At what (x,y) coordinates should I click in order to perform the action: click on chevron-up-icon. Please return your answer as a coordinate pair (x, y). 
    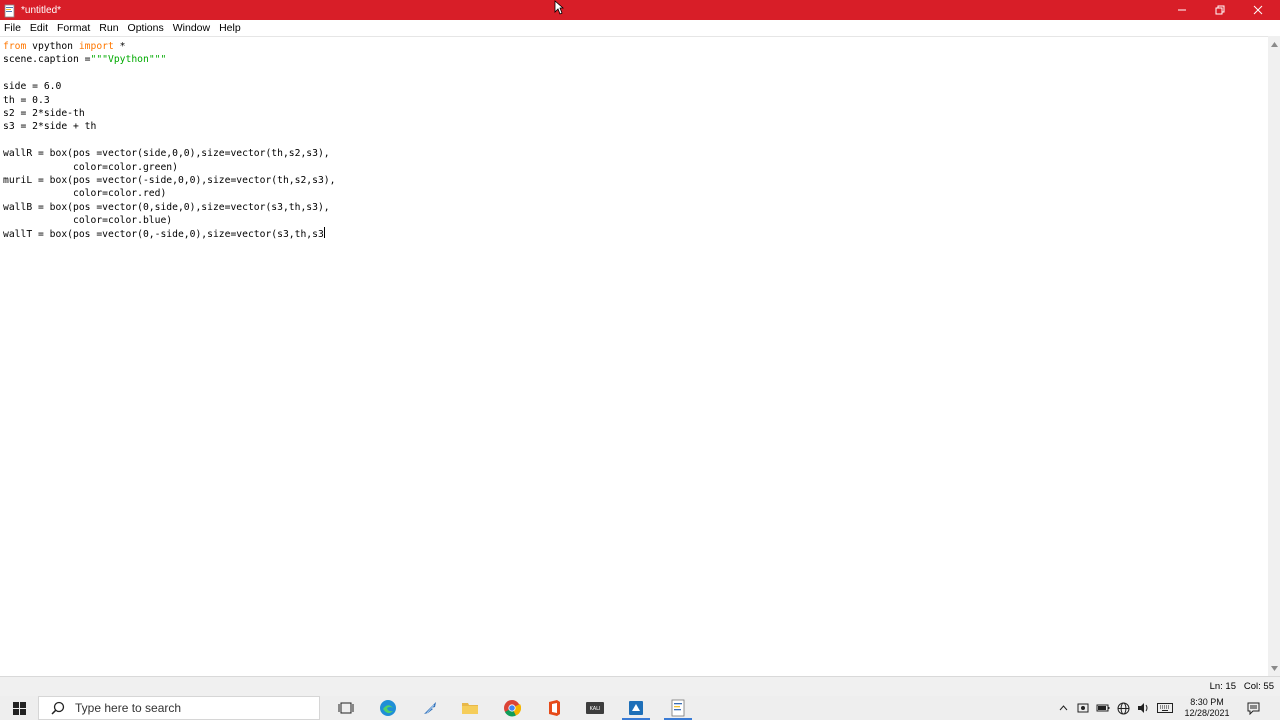
    Looking at the image, I should click on (1063, 708).